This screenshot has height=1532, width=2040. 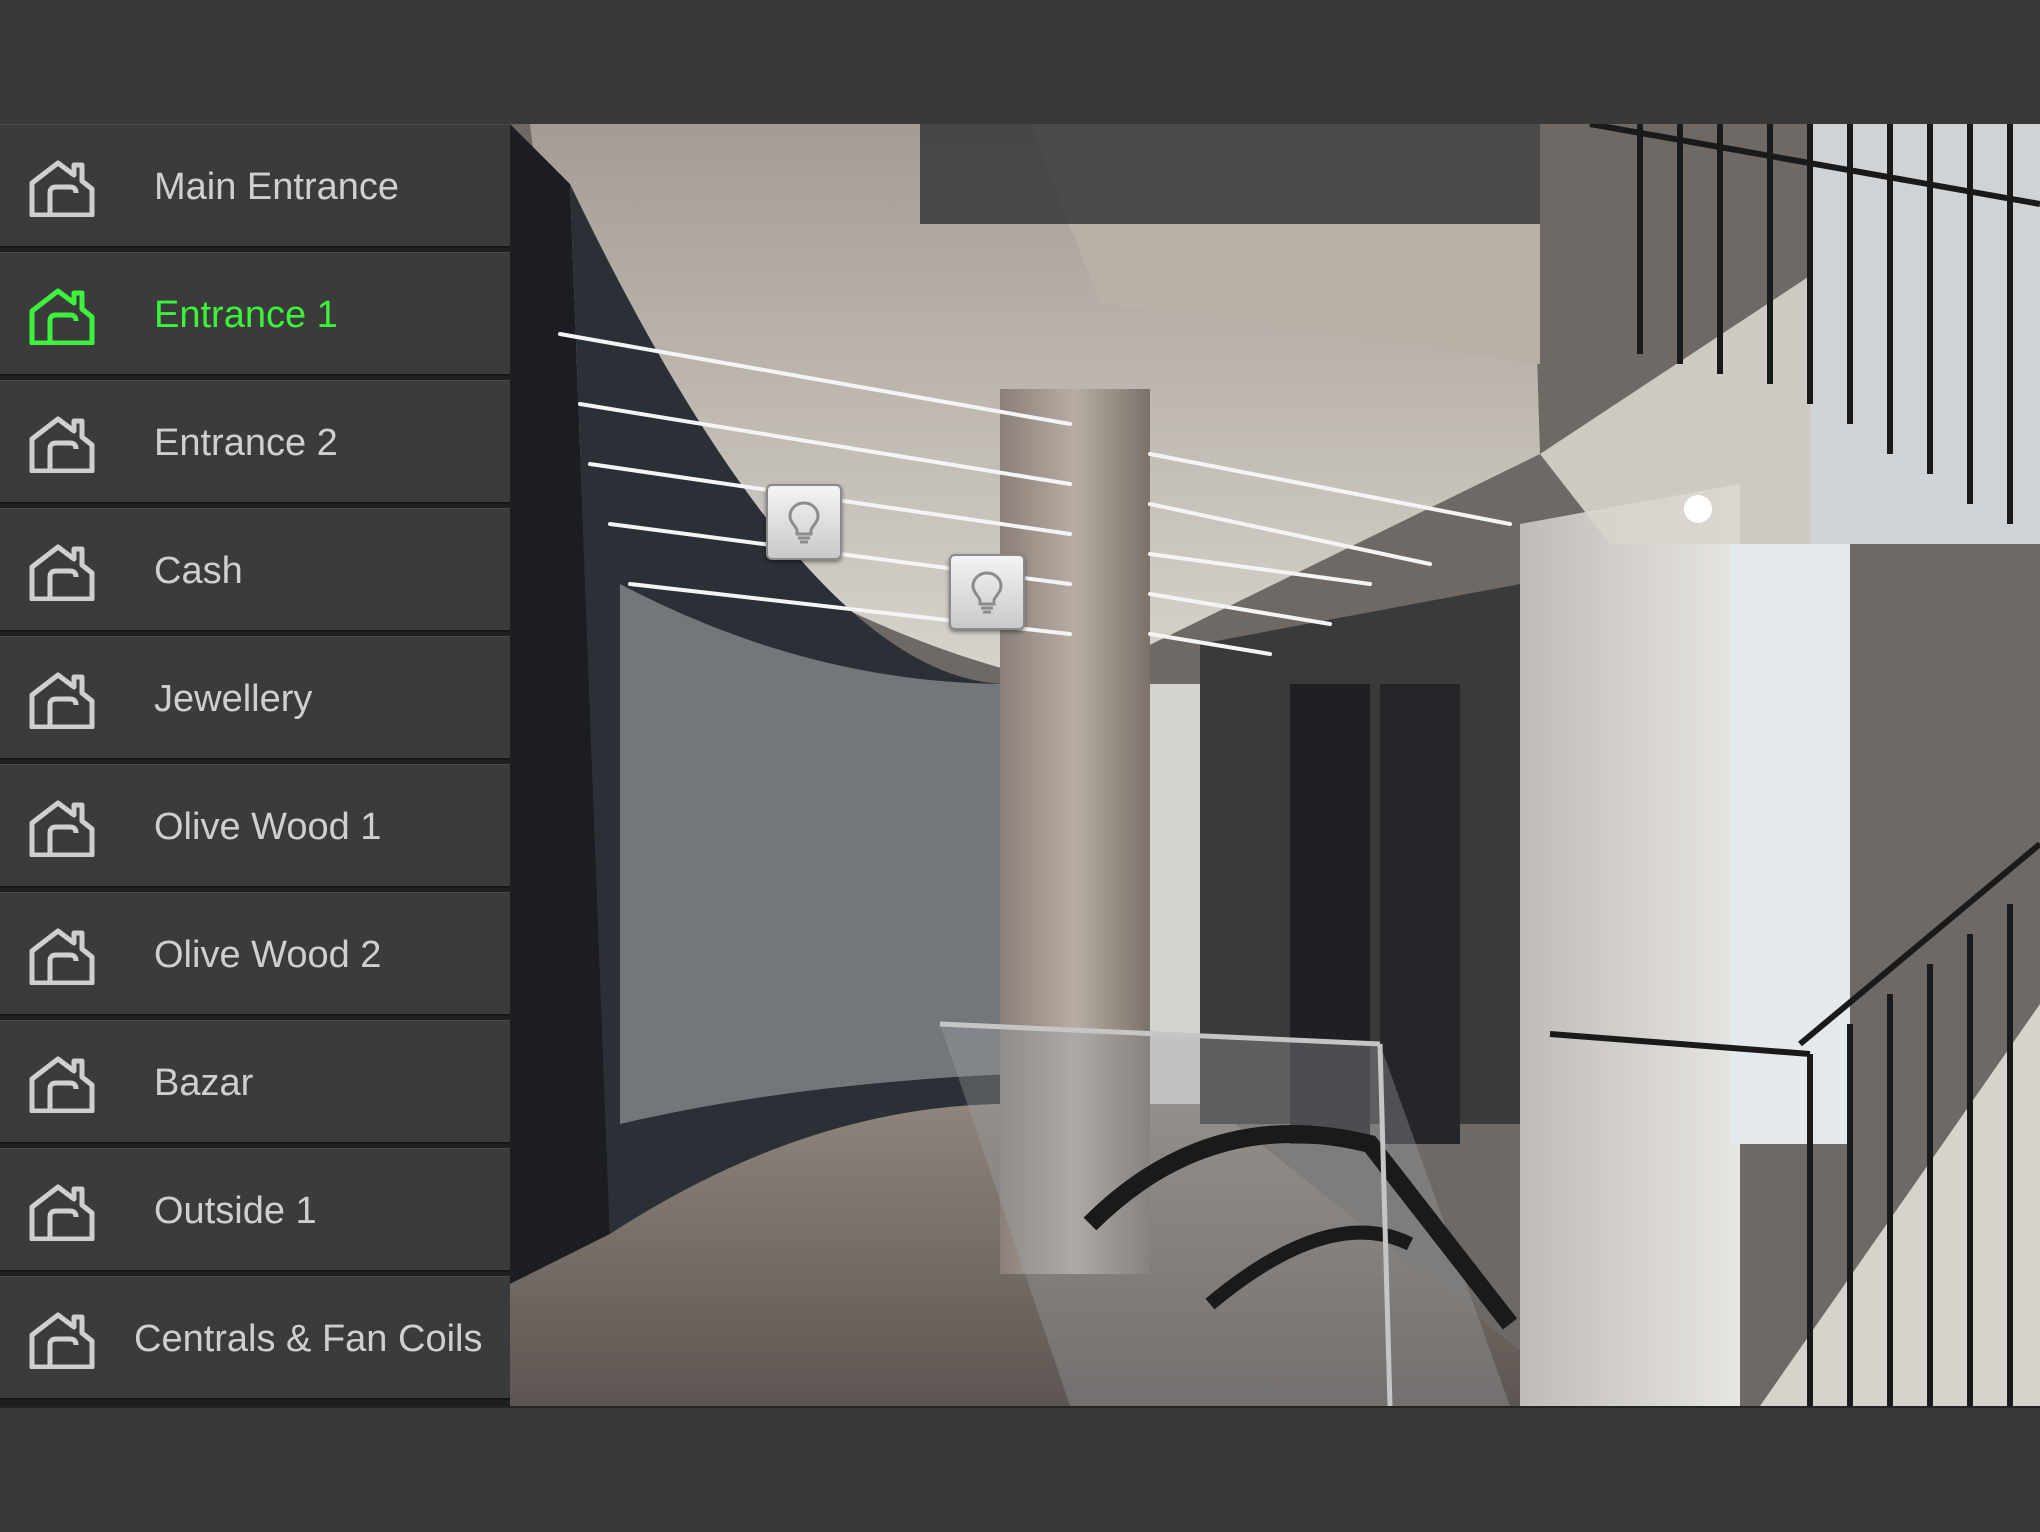 I want to click on zone-item-olive-wood-1: Olive Wood 1, so click(x=255, y=826).